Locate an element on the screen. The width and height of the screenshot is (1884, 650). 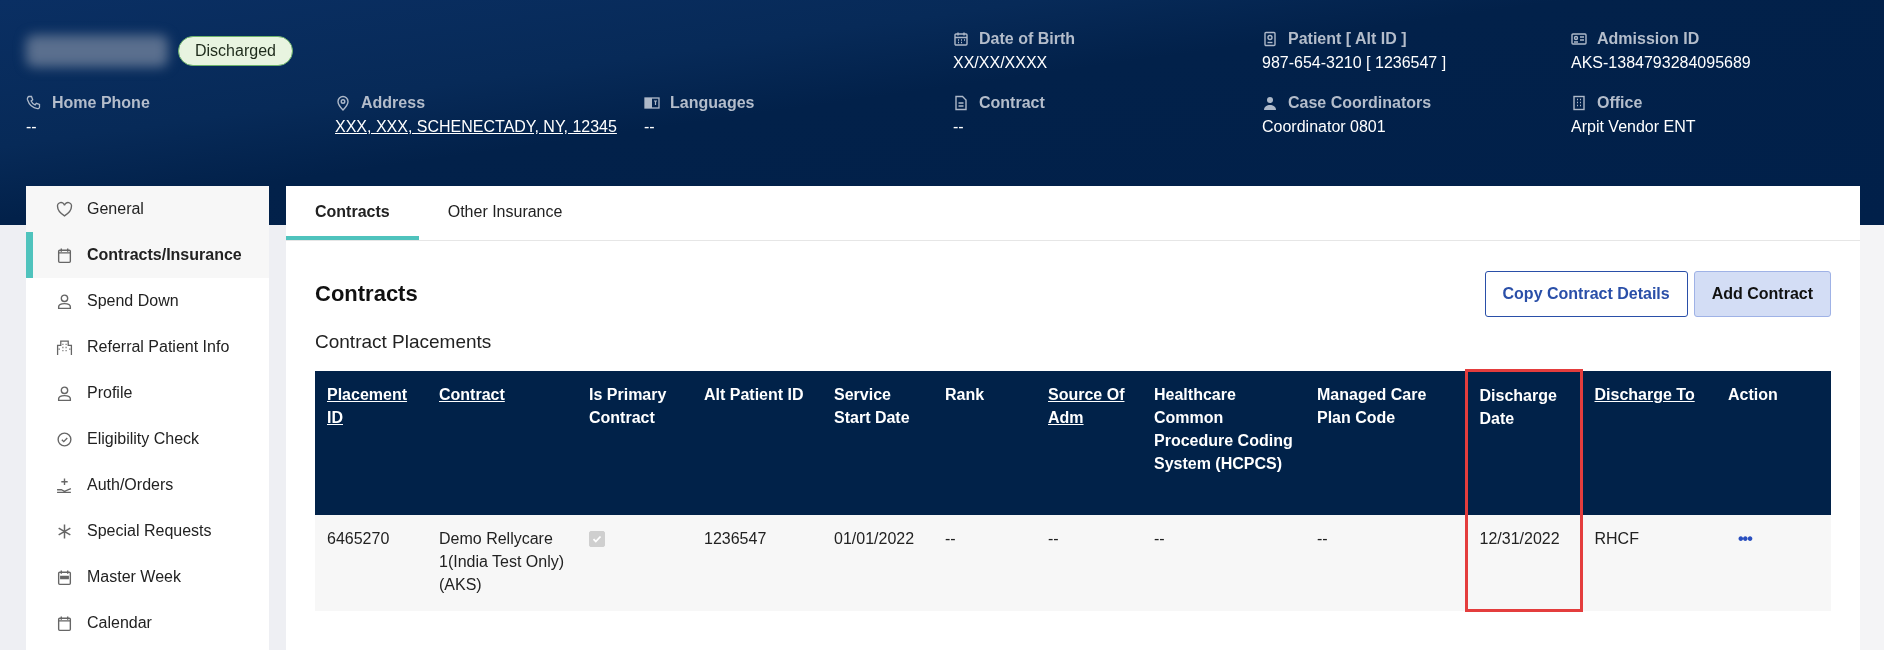
field-value: Arpit Vendor ENT is located at coordinates (1634, 127).